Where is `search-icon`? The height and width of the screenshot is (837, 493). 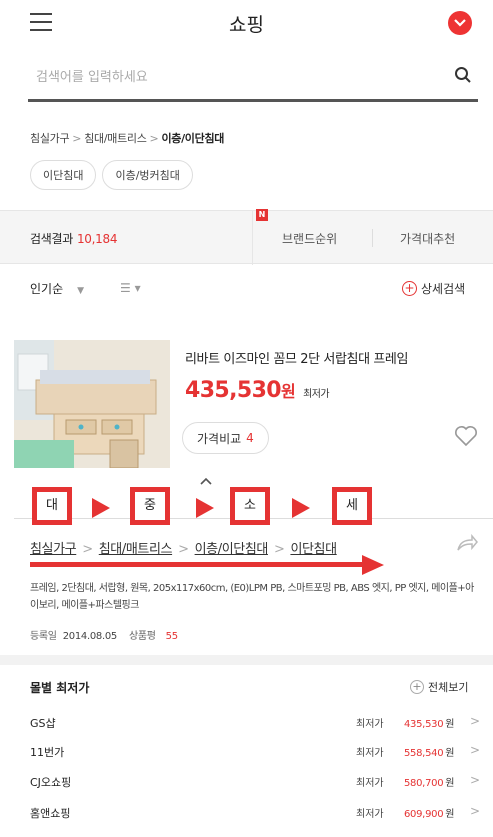 search-icon is located at coordinates (463, 75).